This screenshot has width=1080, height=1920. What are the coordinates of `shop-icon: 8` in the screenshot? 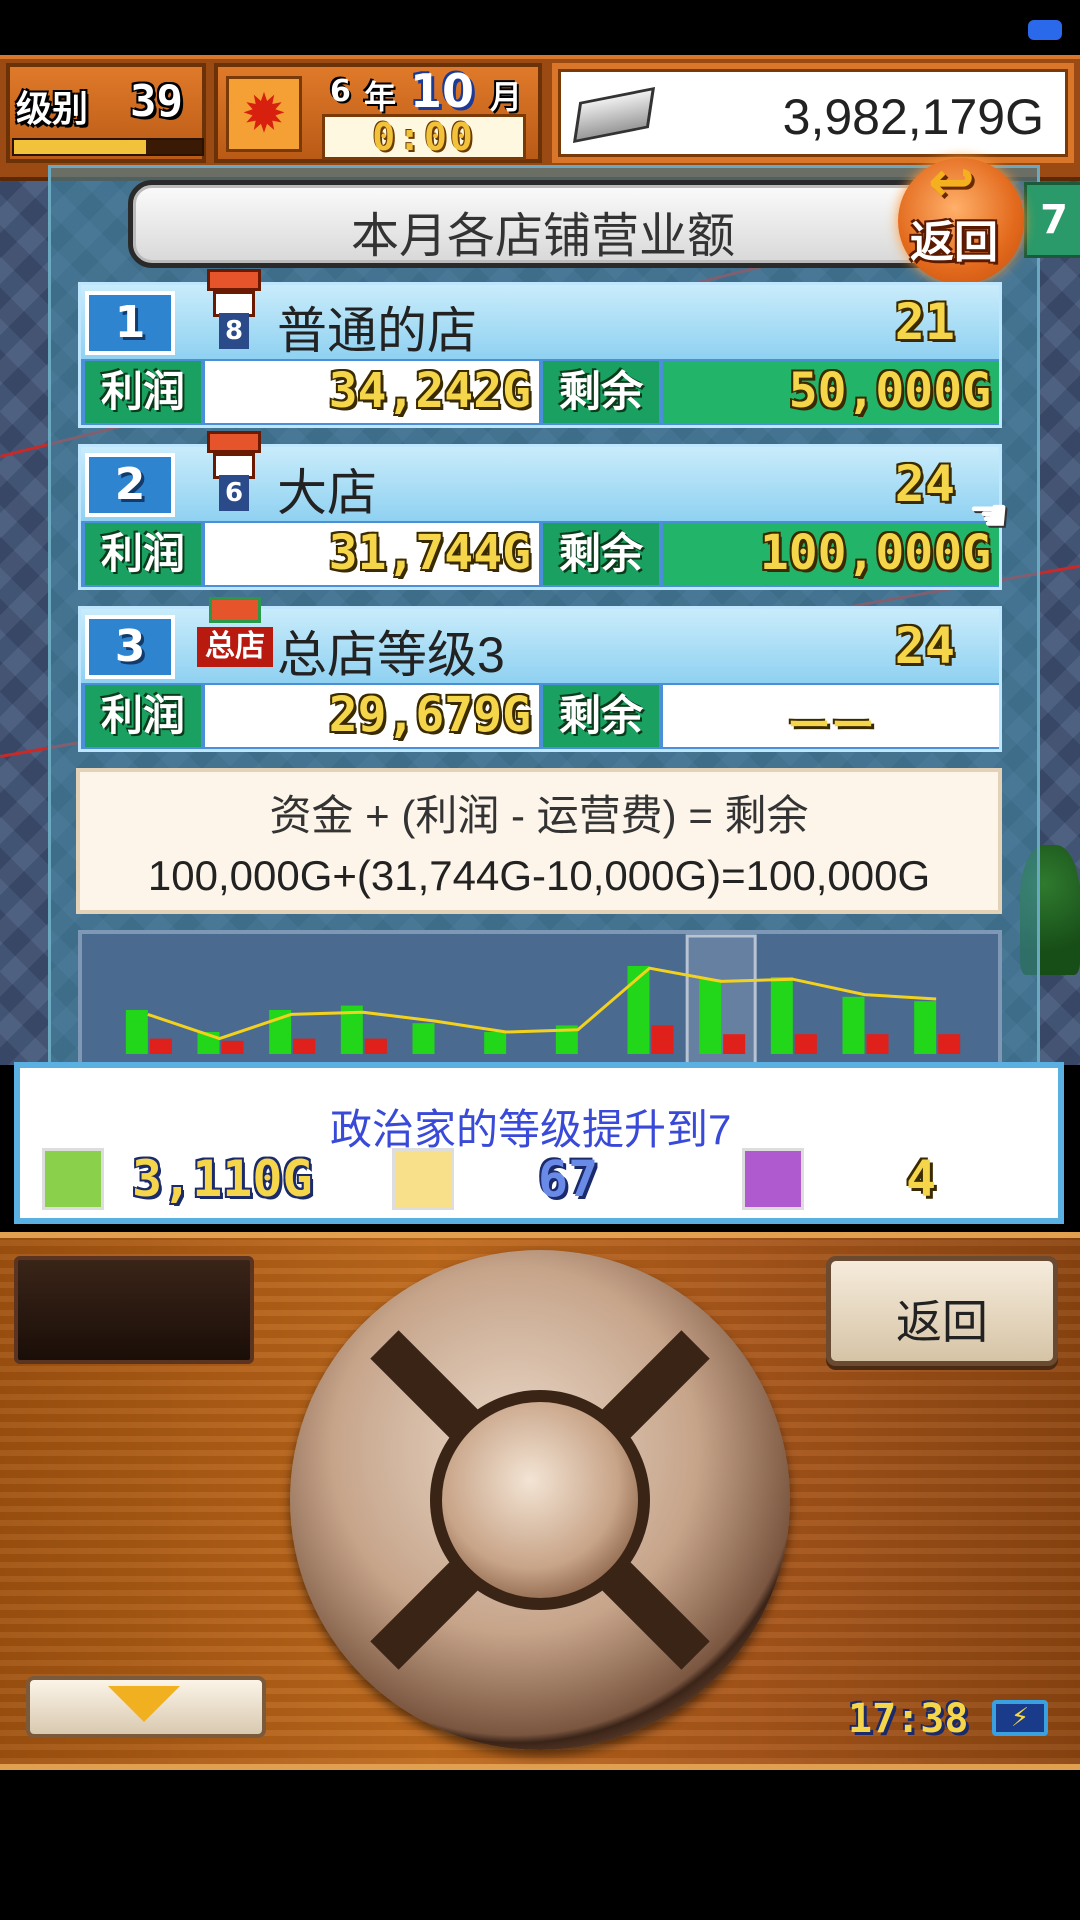 It's located at (234, 309).